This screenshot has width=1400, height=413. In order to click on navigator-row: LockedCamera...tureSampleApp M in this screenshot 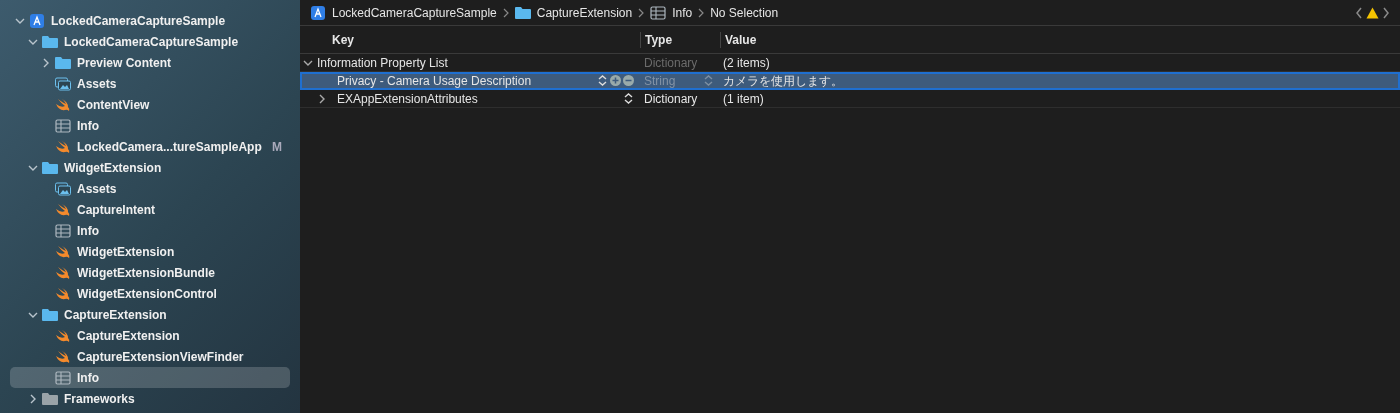, I will do `click(150, 146)`.